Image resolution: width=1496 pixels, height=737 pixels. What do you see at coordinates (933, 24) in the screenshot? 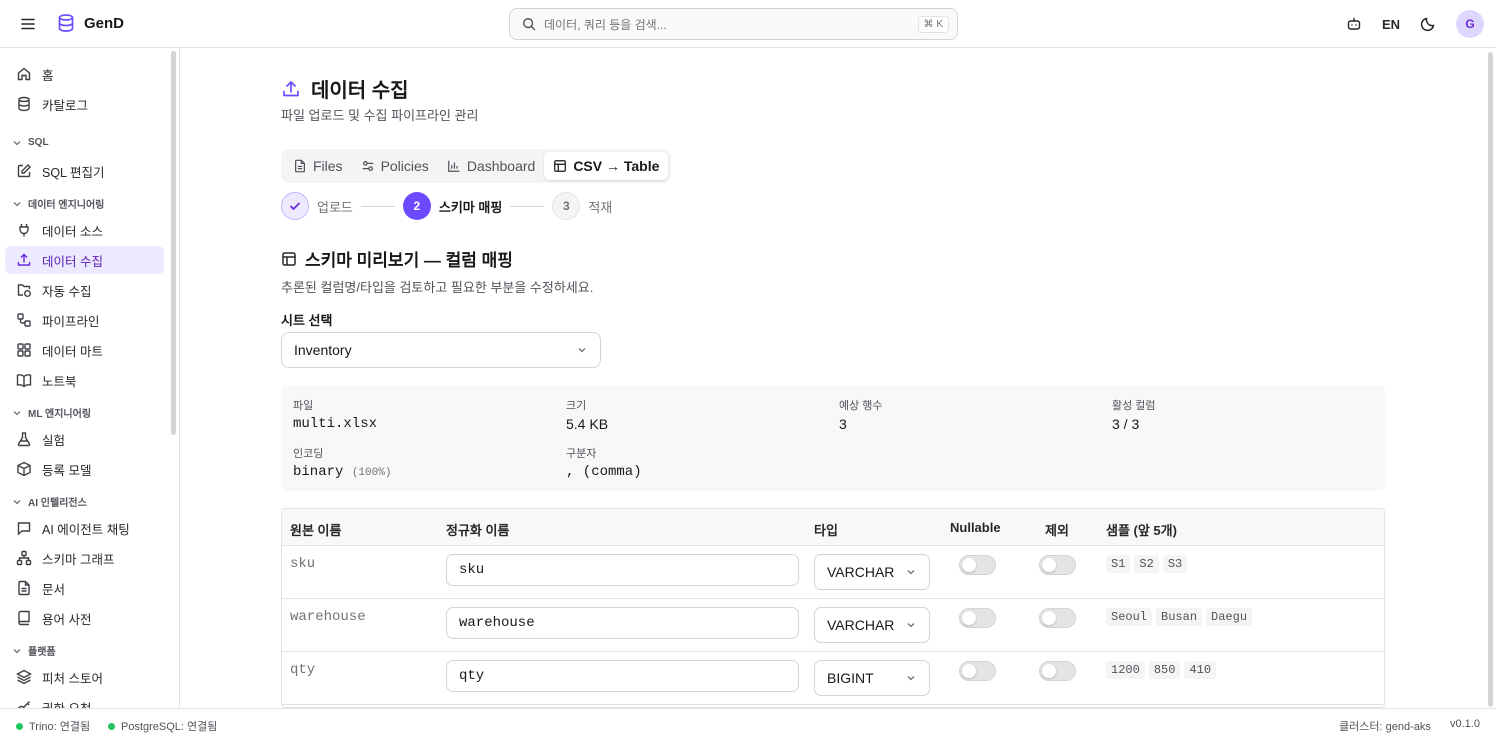
I see `search-shortcut: ⌘ K` at bounding box center [933, 24].